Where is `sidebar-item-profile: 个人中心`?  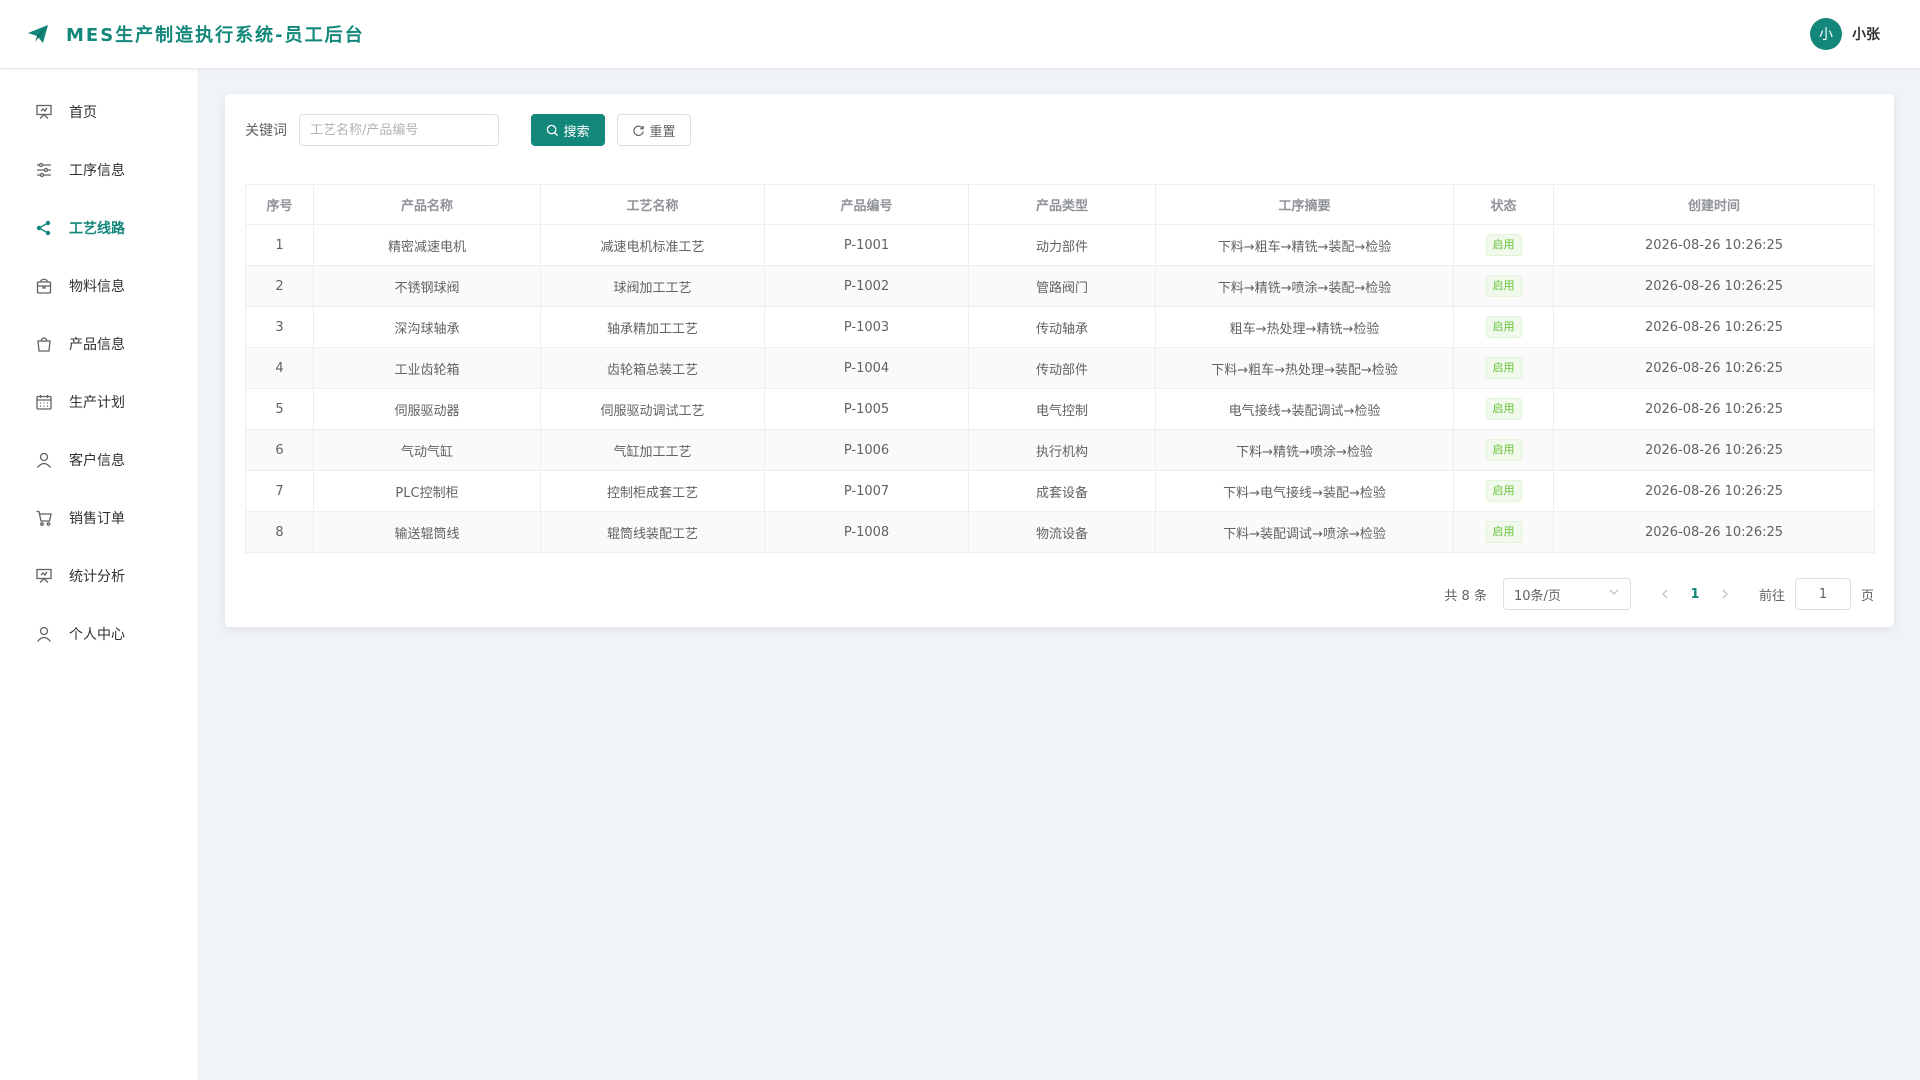 sidebar-item-profile: 个人中心 is located at coordinates (99, 634).